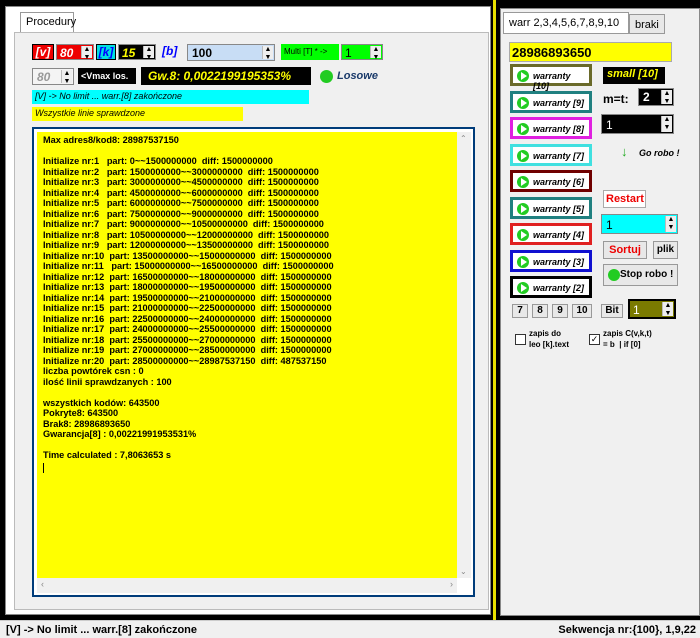  I want to click on k-stepper: 15 ▲ ▼, so click(137, 52).